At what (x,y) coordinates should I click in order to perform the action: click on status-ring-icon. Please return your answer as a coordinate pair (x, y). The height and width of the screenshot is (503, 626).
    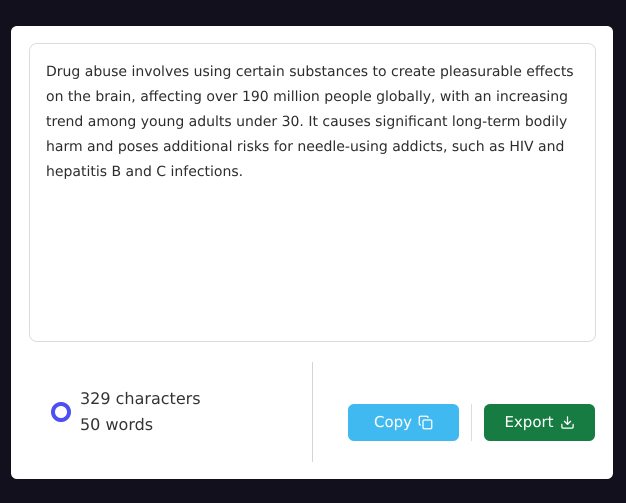
    Looking at the image, I should click on (61, 412).